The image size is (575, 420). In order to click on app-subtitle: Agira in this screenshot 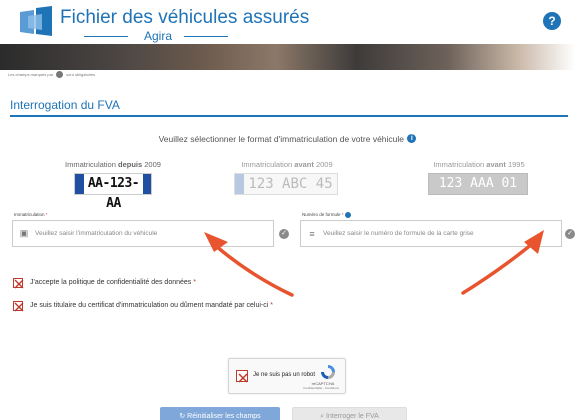, I will do `click(158, 36)`.